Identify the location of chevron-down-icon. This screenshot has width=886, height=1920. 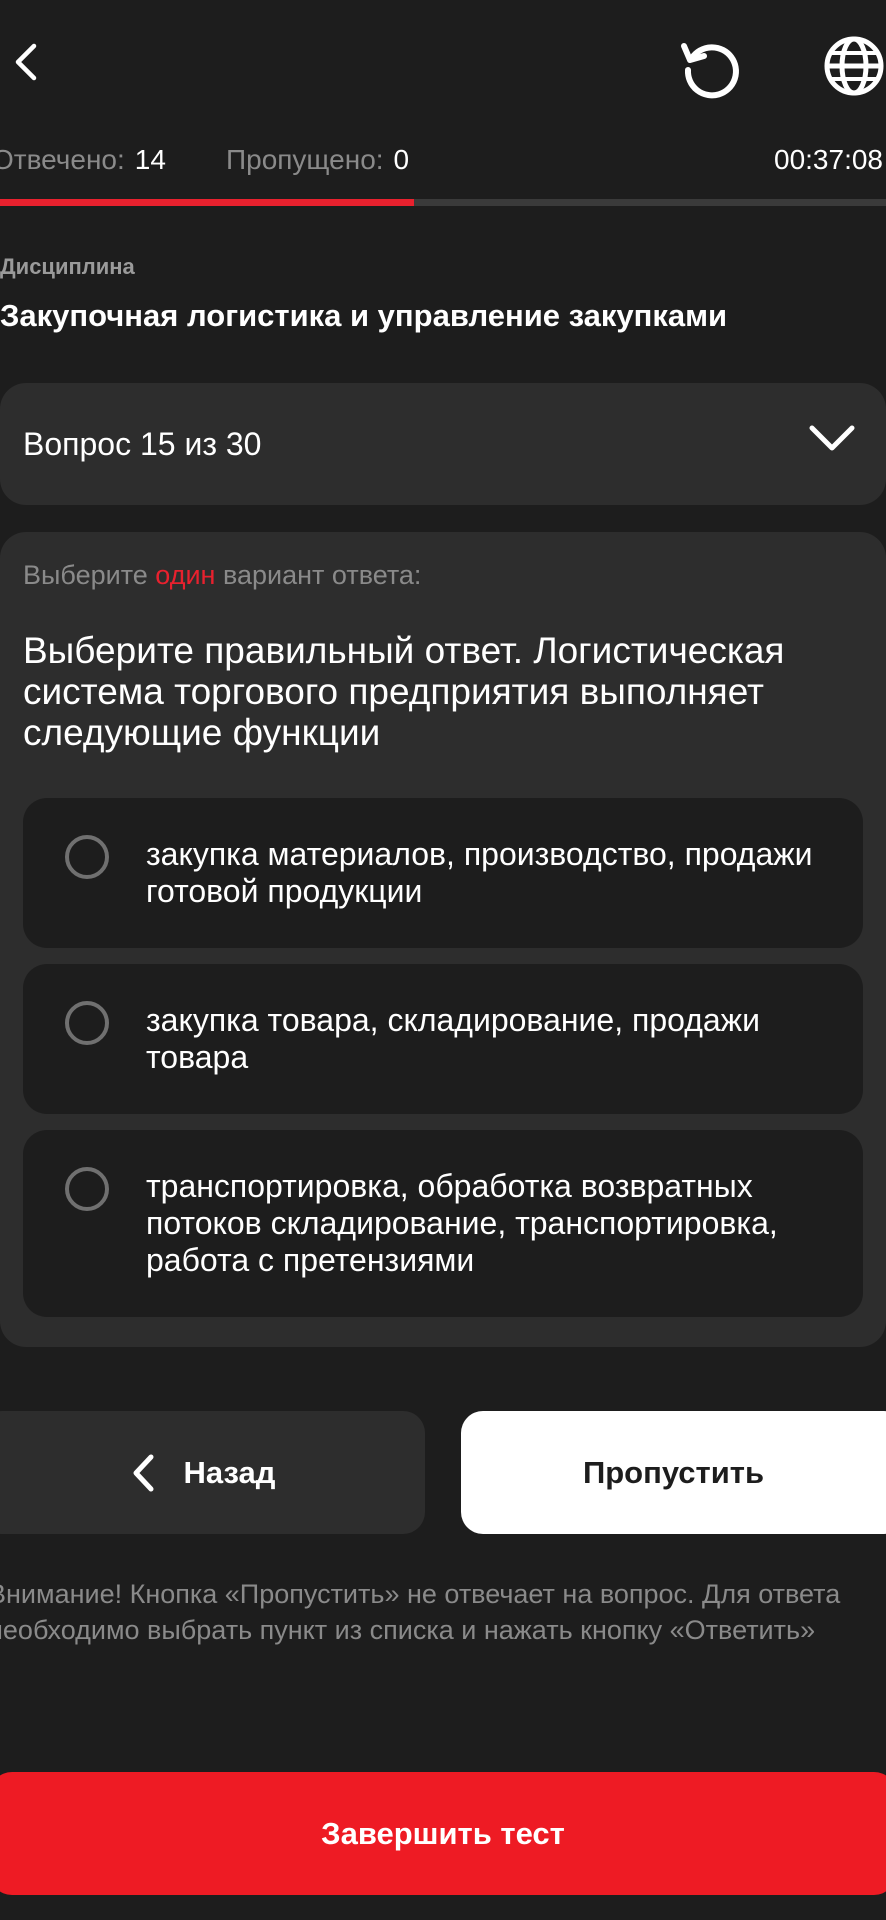
(832, 438).